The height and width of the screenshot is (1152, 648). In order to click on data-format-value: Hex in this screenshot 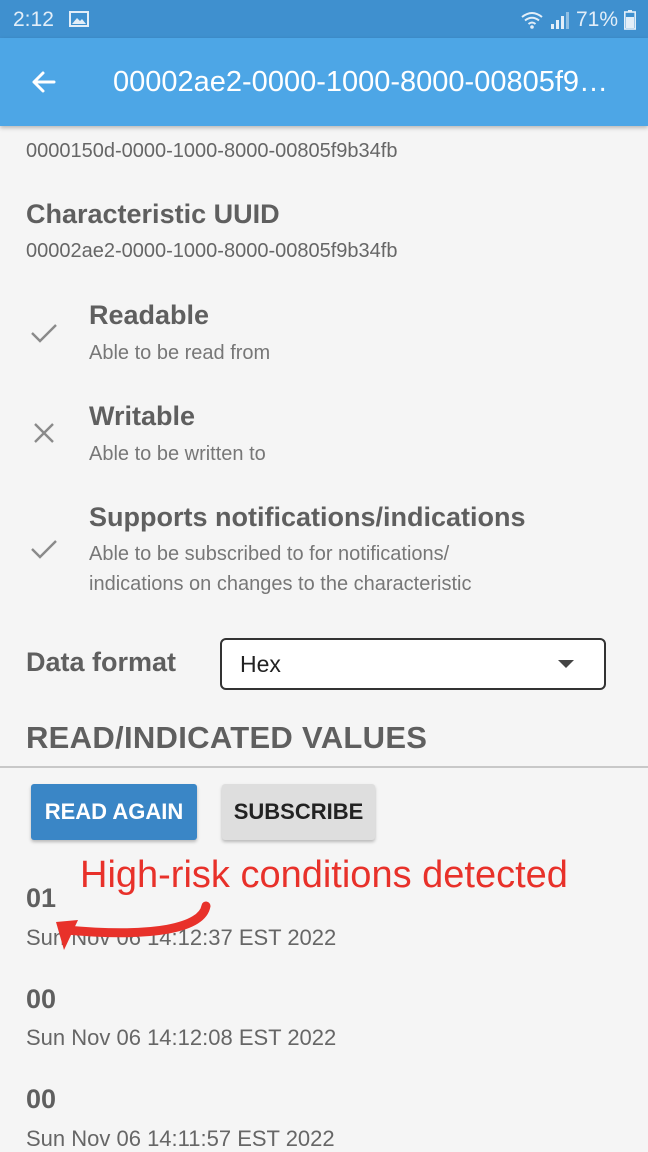, I will do `click(260, 664)`.